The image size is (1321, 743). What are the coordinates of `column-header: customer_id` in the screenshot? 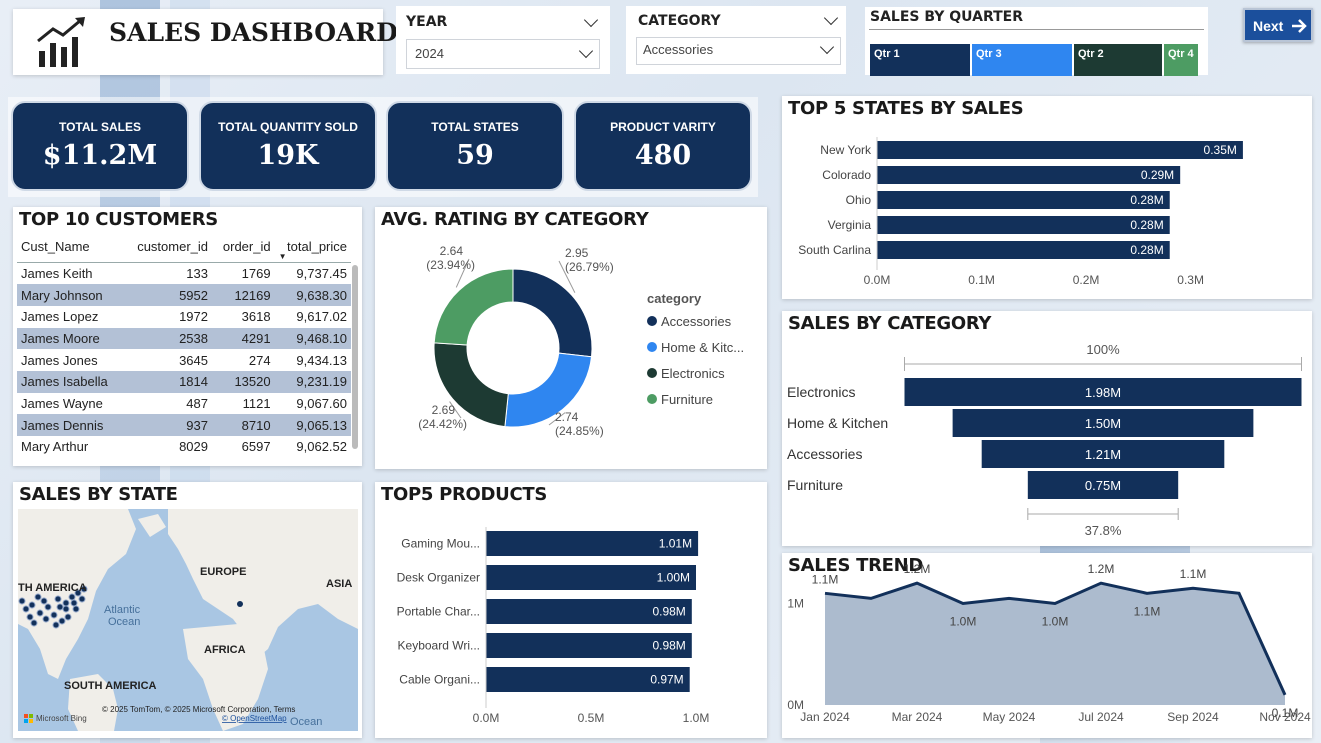 It's located at (167, 249).